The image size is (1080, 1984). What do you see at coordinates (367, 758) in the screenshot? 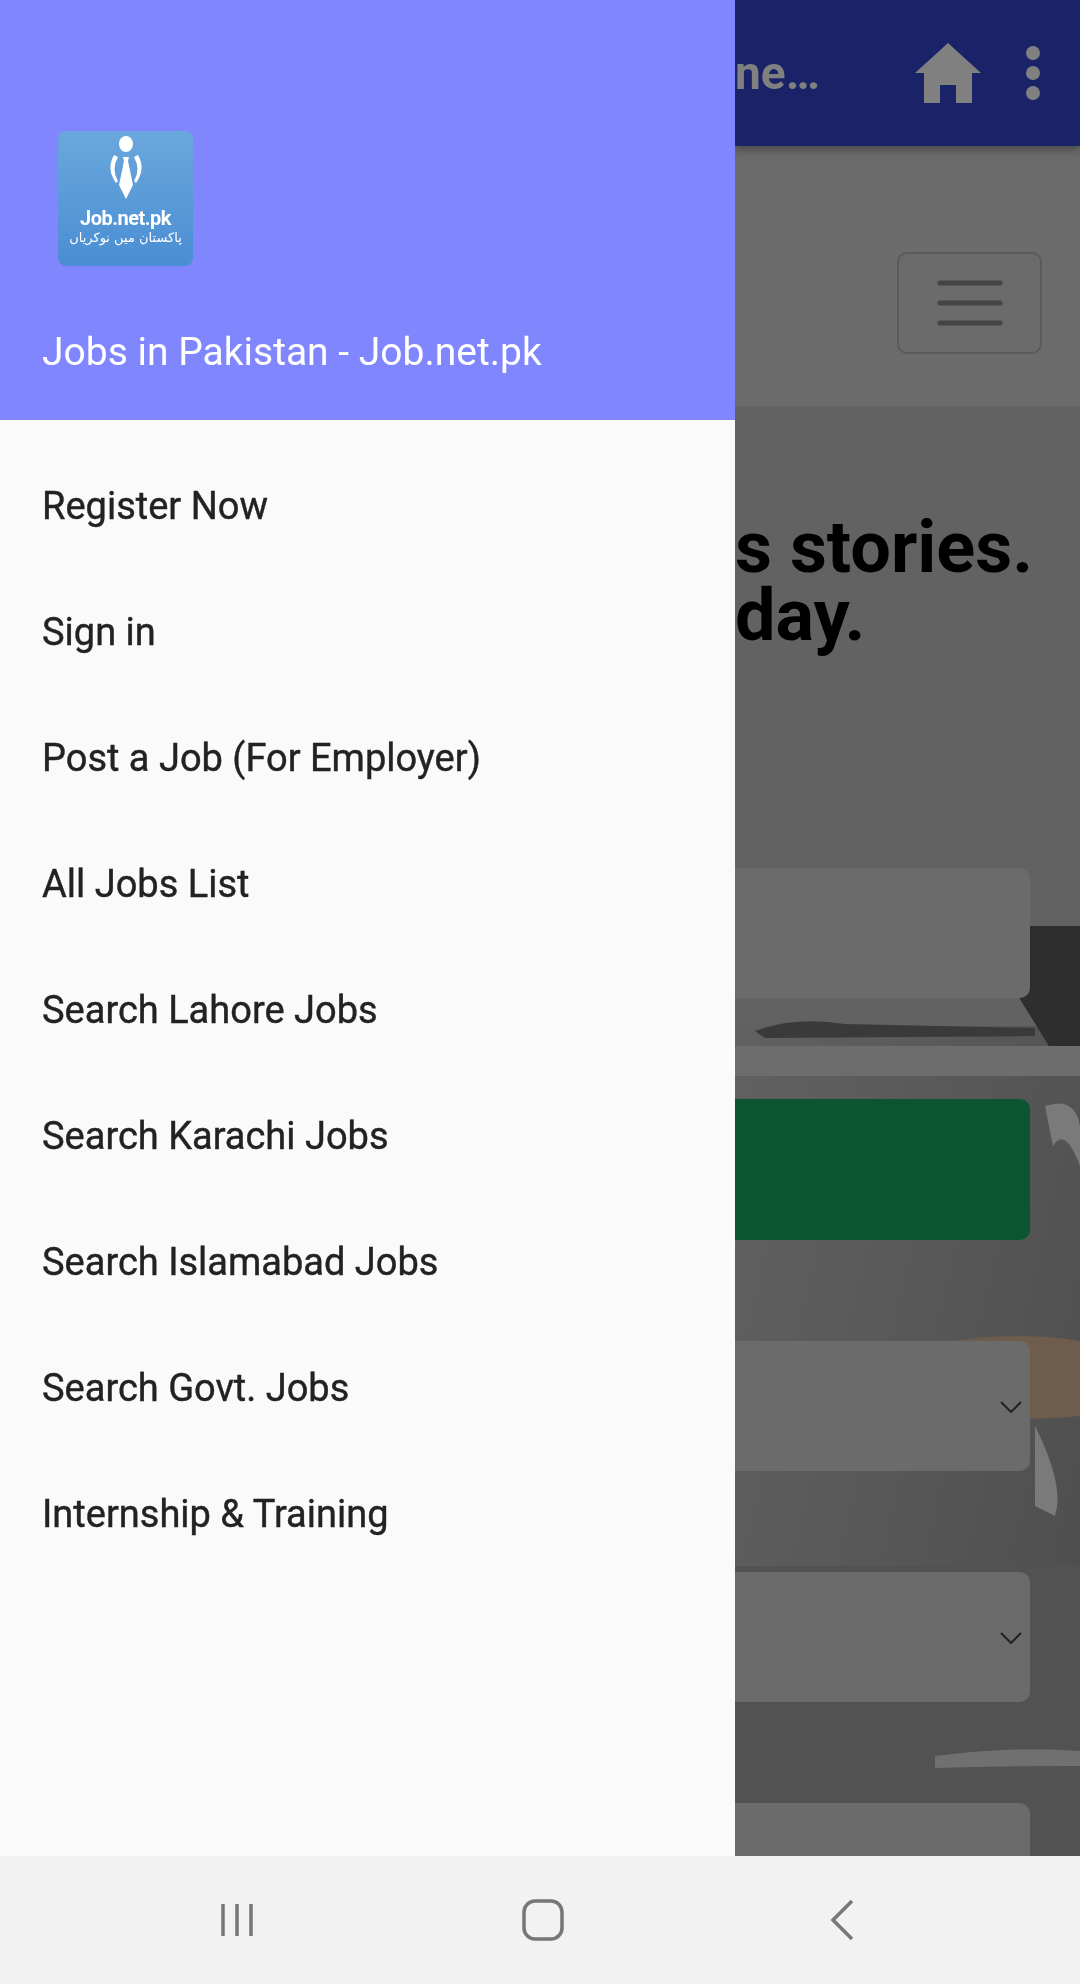
I see `menu-item: Post a Job (For Employer)` at bounding box center [367, 758].